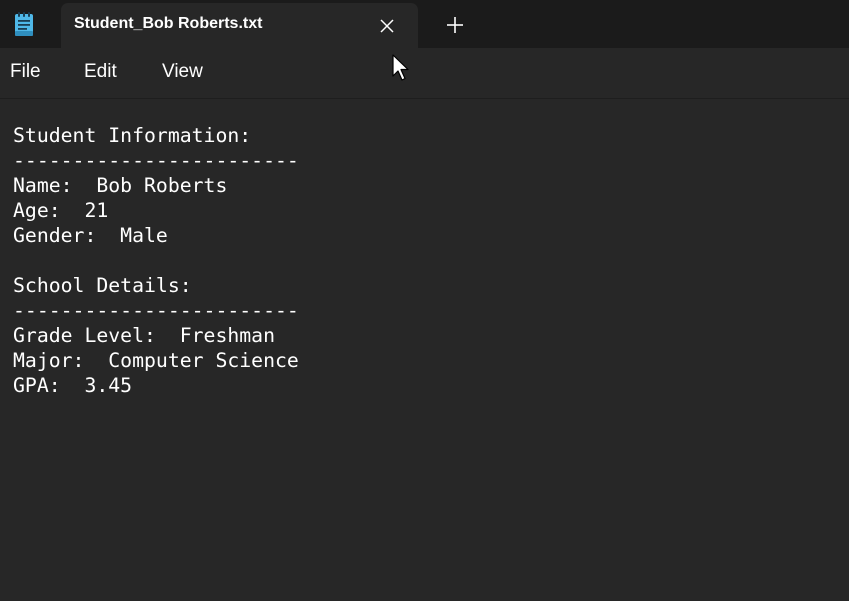 This screenshot has width=849, height=601. I want to click on close-icon, so click(387, 26).